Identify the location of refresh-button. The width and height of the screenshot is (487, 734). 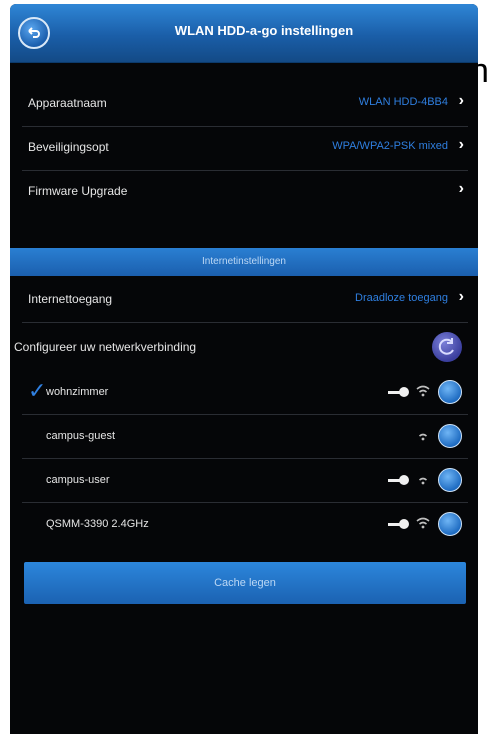
(447, 347).